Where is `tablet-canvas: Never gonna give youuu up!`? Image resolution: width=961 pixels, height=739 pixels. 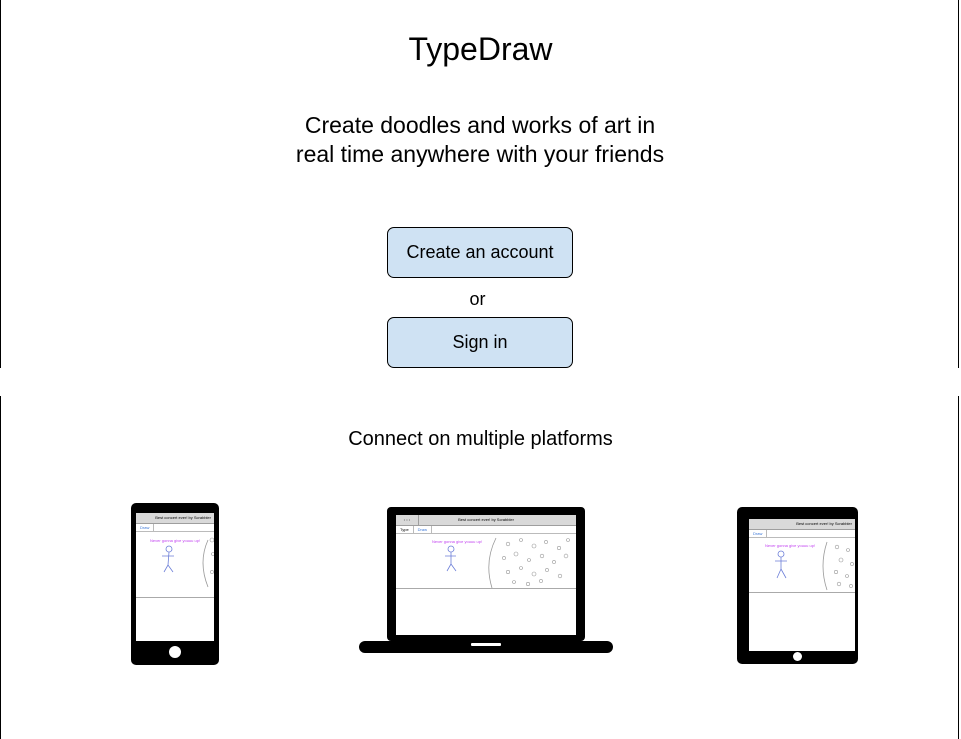
tablet-canvas: Never gonna give youuu up! is located at coordinates (802, 565).